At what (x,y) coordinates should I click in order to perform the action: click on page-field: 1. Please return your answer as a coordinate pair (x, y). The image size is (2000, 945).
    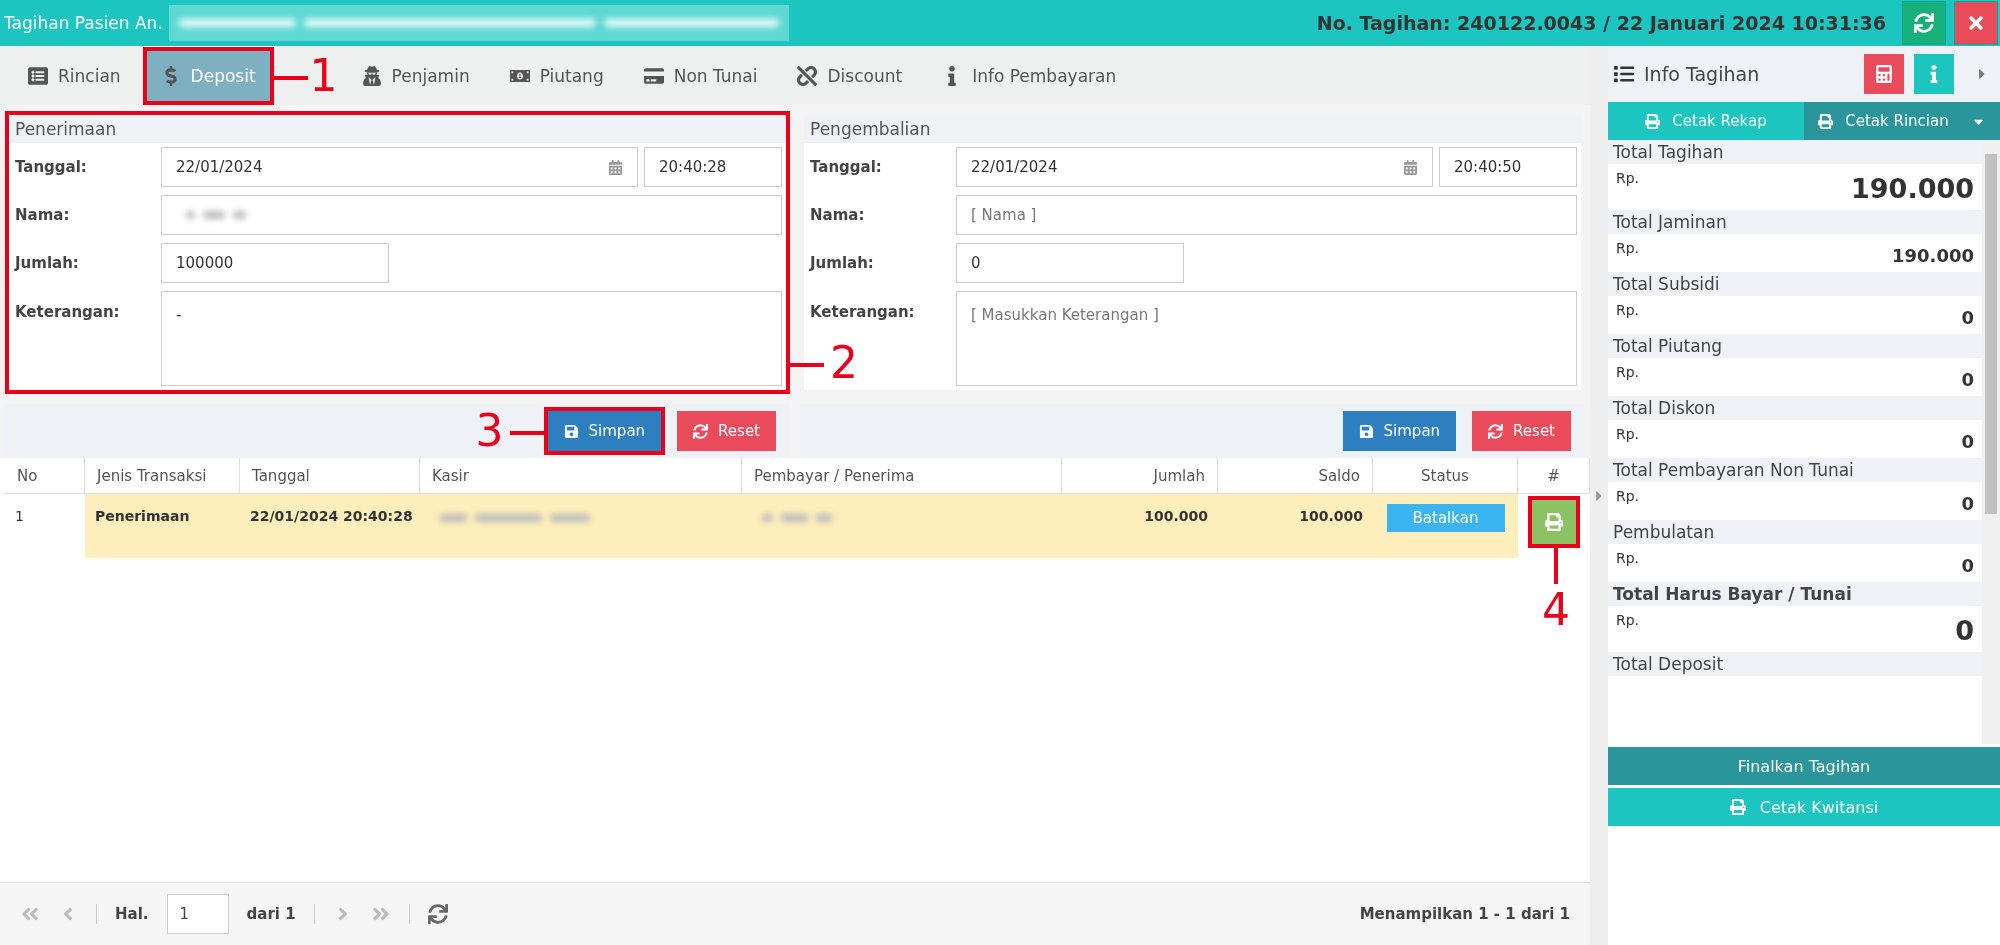
    Looking at the image, I should click on (197, 914).